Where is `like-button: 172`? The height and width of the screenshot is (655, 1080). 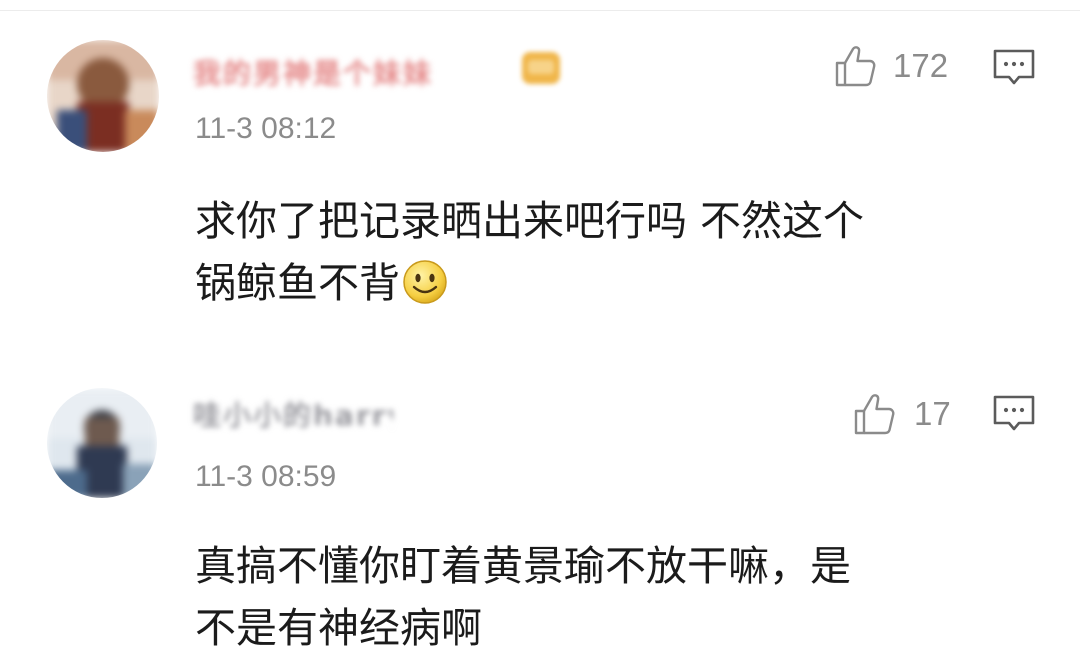 like-button: 172 is located at coordinates (890, 66).